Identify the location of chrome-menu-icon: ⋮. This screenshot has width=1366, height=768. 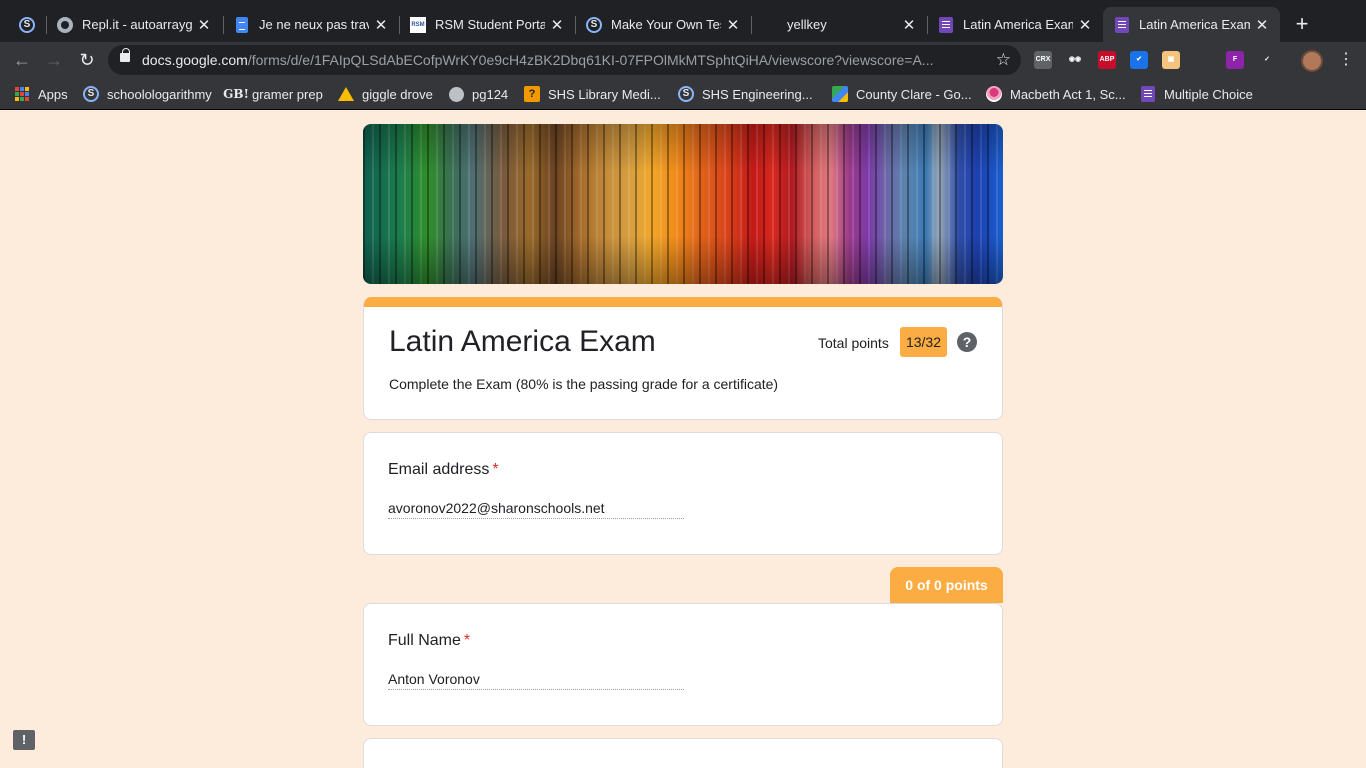
(1346, 60).